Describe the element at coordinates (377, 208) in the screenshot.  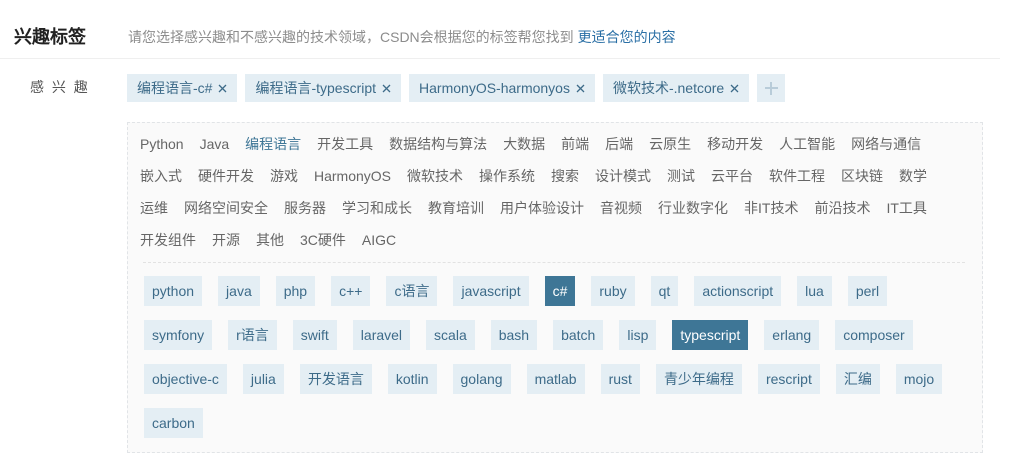
I see `category-item: 学习和成长` at that location.